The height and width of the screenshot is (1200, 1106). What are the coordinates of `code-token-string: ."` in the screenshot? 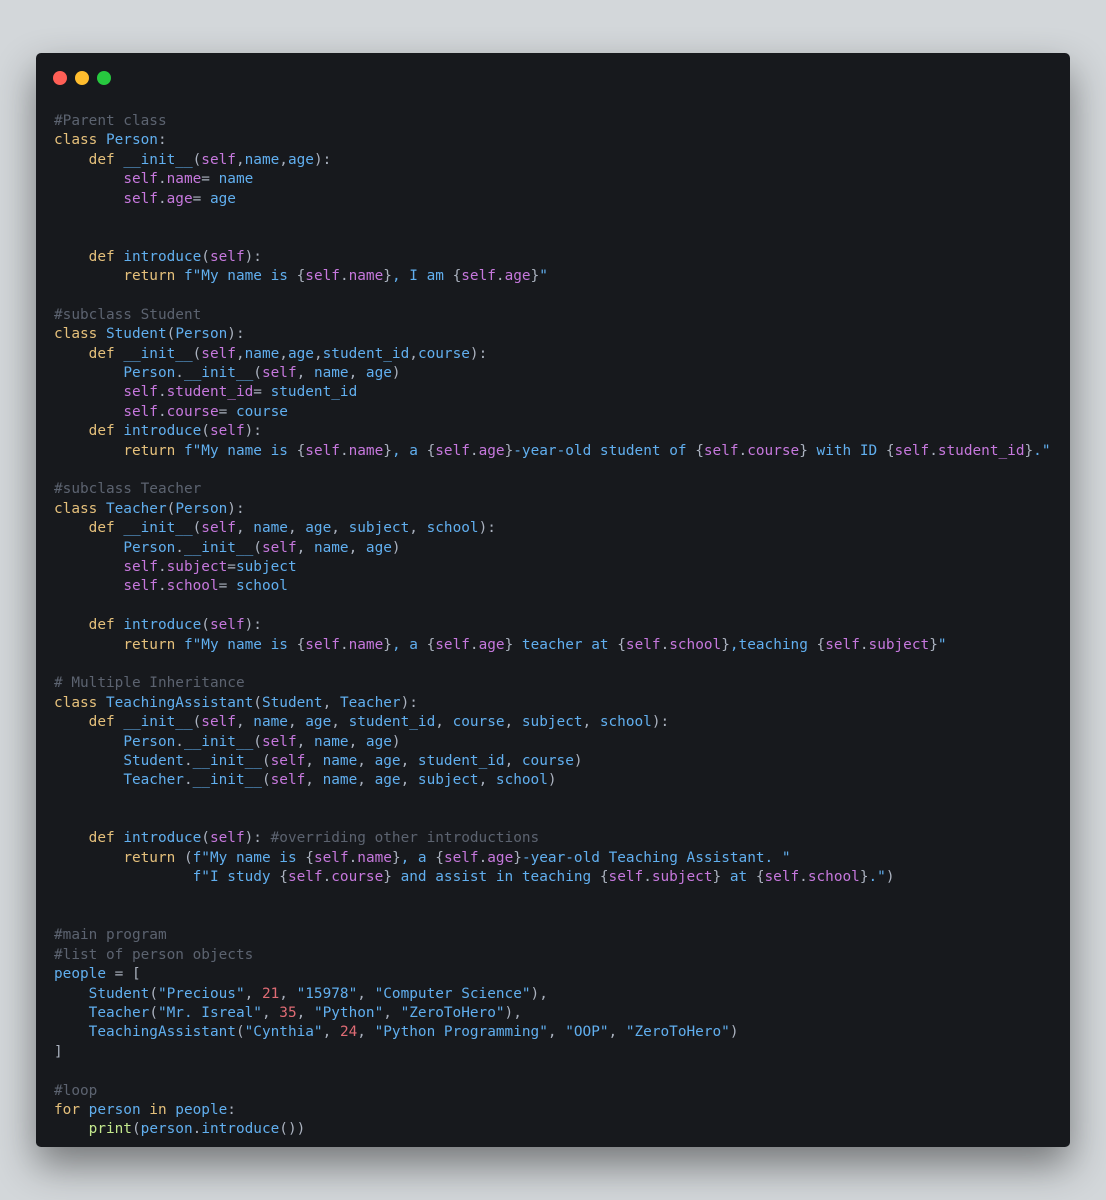 It's located at (1042, 450).